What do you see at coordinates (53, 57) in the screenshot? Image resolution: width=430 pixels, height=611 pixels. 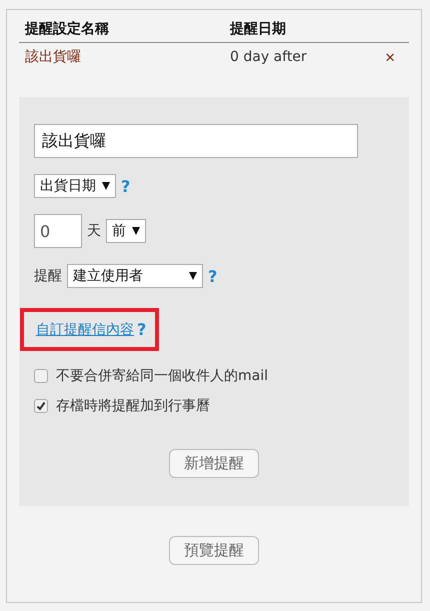 I see `table-cell-text: 該出貨囉` at bounding box center [53, 57].